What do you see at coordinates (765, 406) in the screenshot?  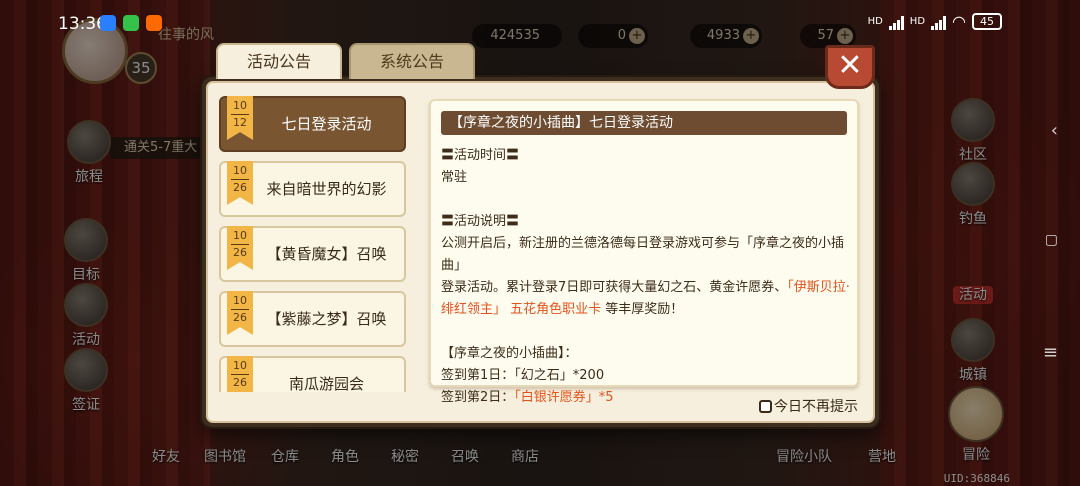 I see `dont-show-checkbox` at bounding box center [765, 406].